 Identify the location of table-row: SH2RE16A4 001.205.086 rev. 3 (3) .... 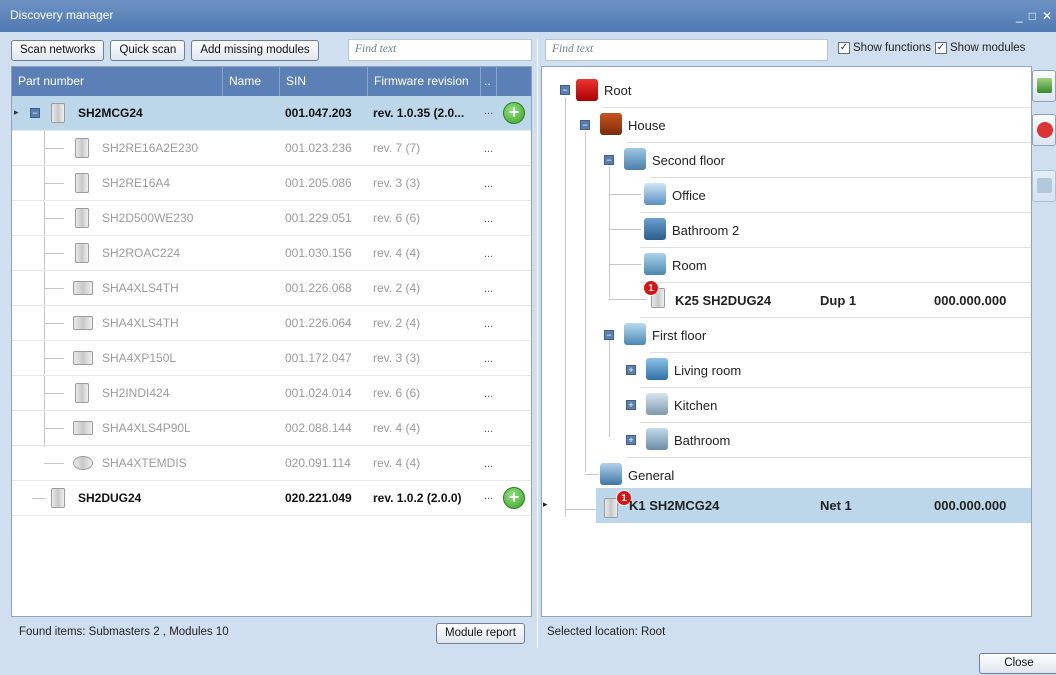
(271, 183).